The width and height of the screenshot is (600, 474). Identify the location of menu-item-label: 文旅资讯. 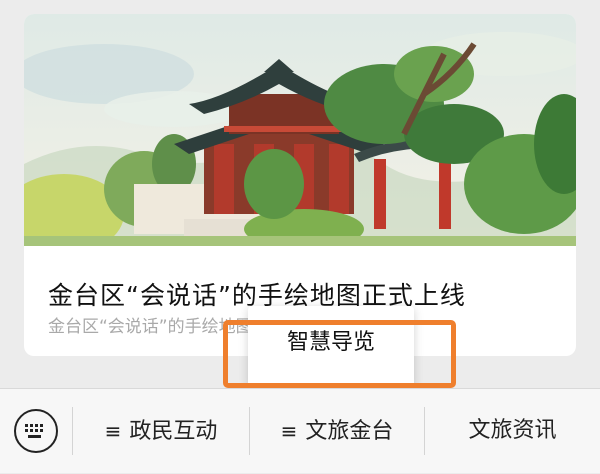
(512, 430).